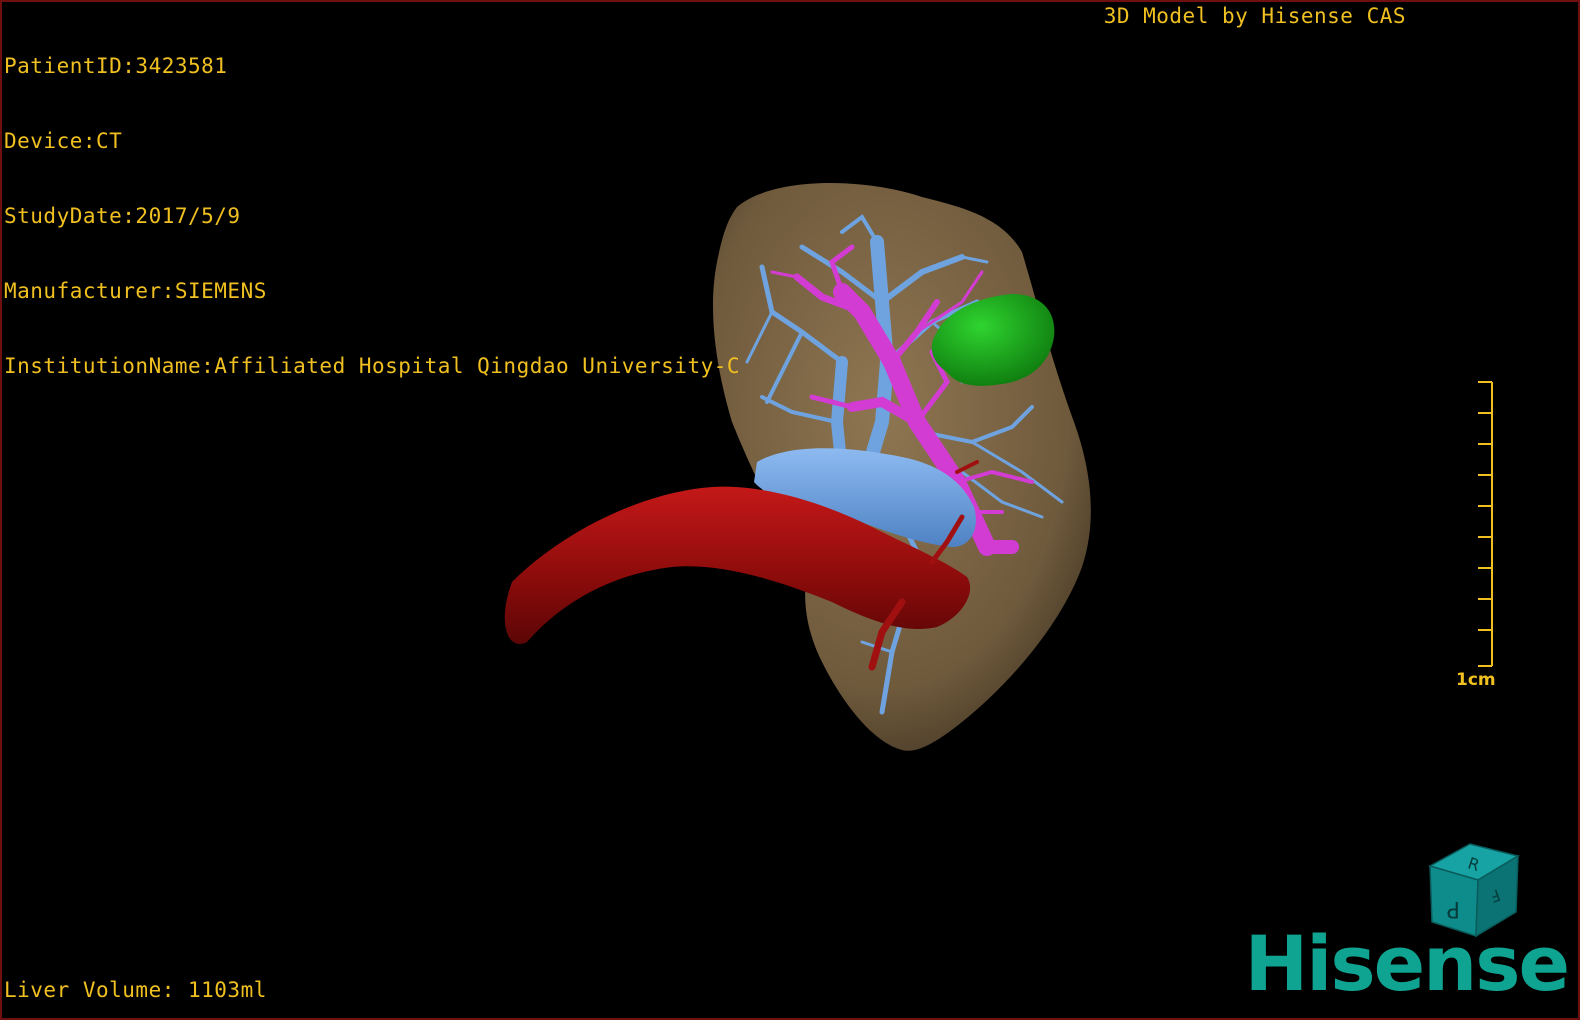 The image size is (1580, 1020). I want to click on hisense-logo: Hisense, so click(1407, 963).